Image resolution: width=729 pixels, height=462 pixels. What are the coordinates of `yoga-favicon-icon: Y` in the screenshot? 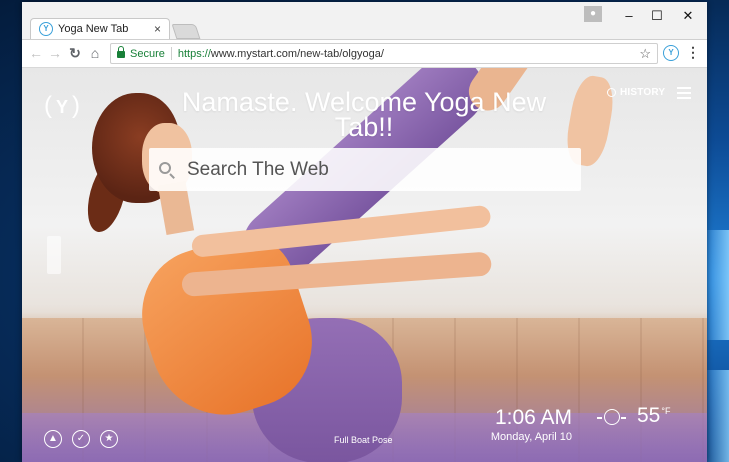 It's located at (46, 29).